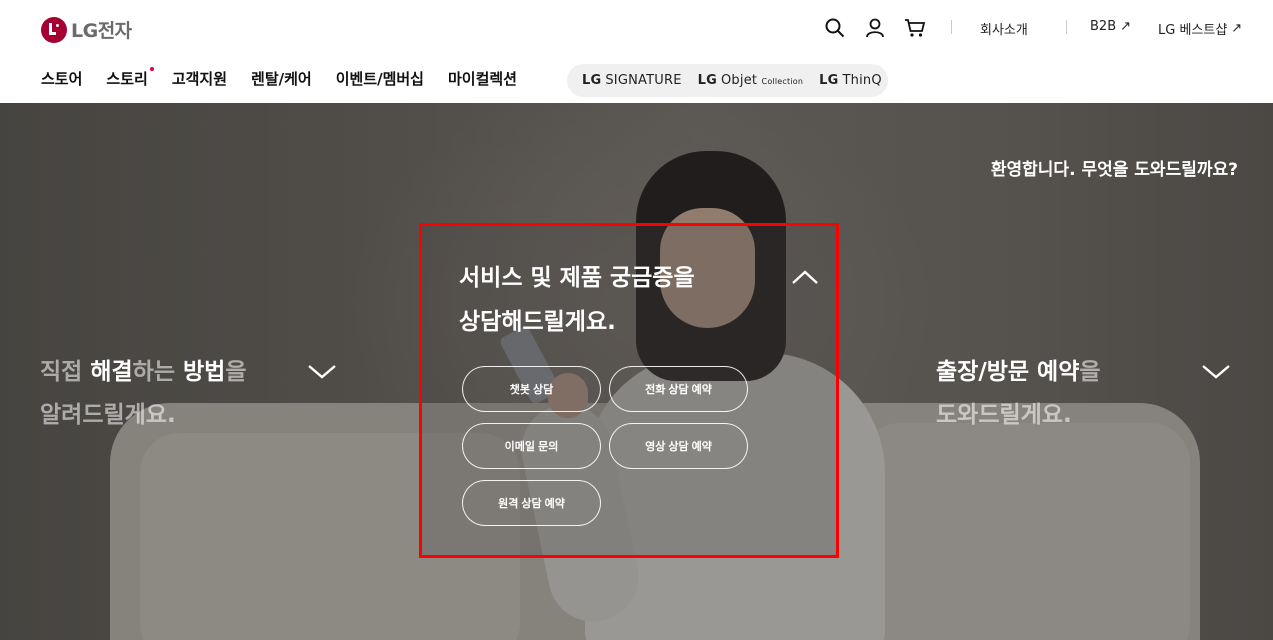  What do you see at coordinates (577, 278) in the screenshot?
I see `consult-title-line1: 서비스 및 제품 궁금증을` at bounding box center [577, 278].